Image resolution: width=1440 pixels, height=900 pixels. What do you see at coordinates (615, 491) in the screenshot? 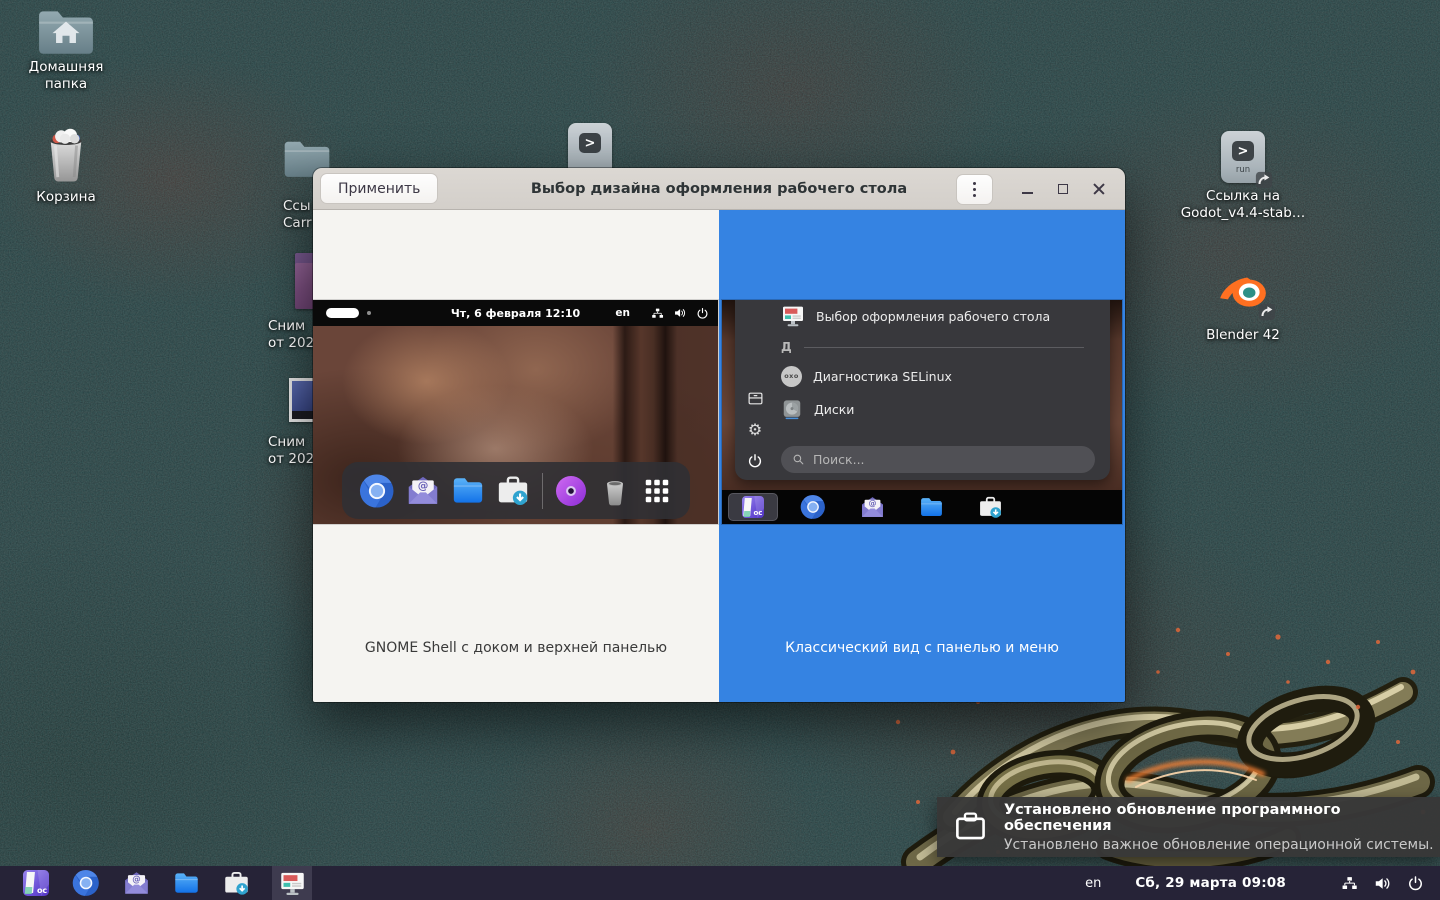
I see `trash-dock-icon` at bounding box center [615, 491].